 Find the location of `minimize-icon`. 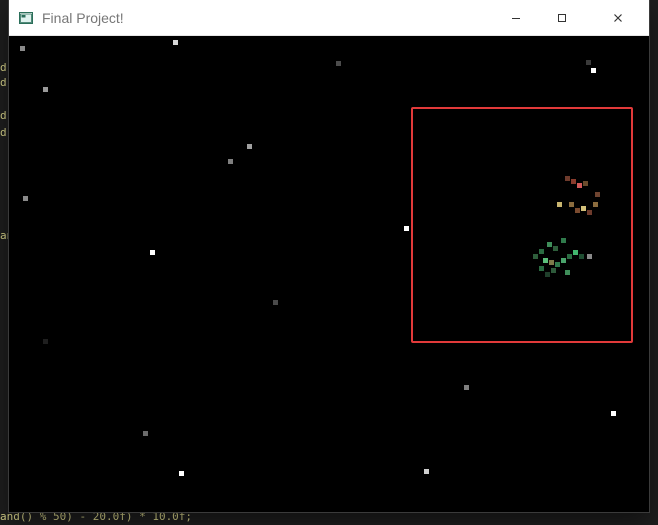

minimize-icon is located at coordinates (516, 18).